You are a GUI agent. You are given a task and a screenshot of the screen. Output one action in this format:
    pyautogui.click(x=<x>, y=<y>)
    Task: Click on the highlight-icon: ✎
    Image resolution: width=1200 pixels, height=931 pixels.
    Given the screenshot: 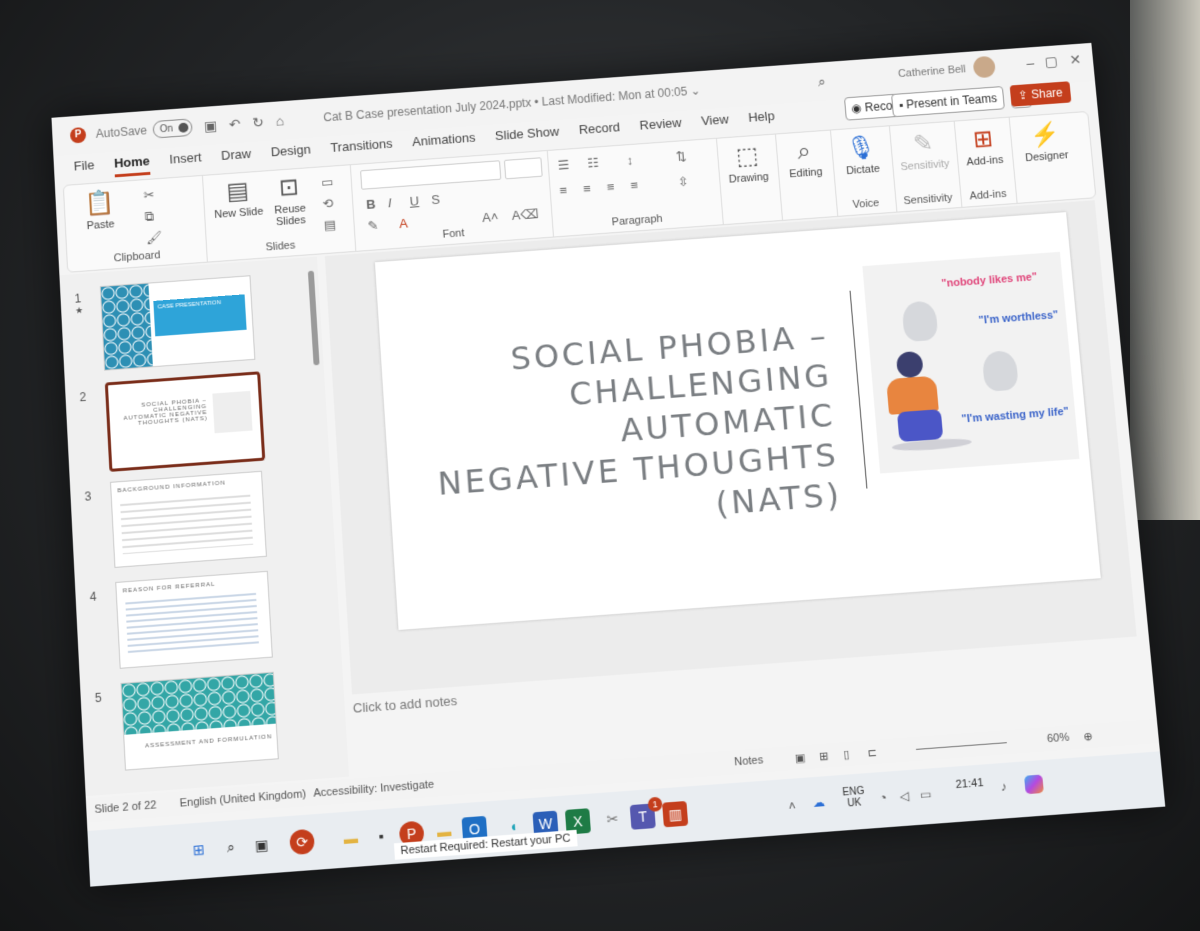 What is the action you would take?
    pyautogui.click(x=373, y=226)
    